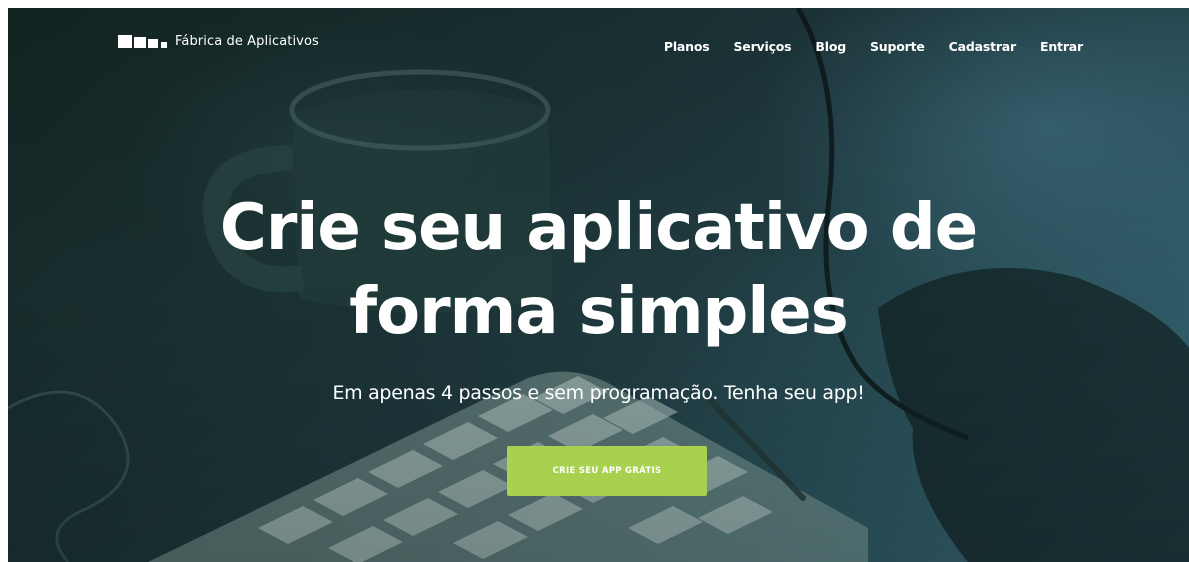 Image resolution: width=1189 pixels, height=562 pixels. What do you see at coordinates (607, 471) in the screenshot?
I see `create-app-free-button: CRIE SEU APP GRÁTIS` at bounding box center [607, 471].